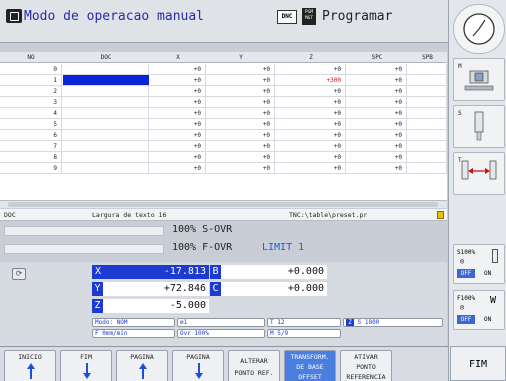 The height and width of the screenshot is (381, 506). What do you see at coordinates (31, 146) in the screenshot?
I see `cell-no: 7` at bounding box center [31, 146].